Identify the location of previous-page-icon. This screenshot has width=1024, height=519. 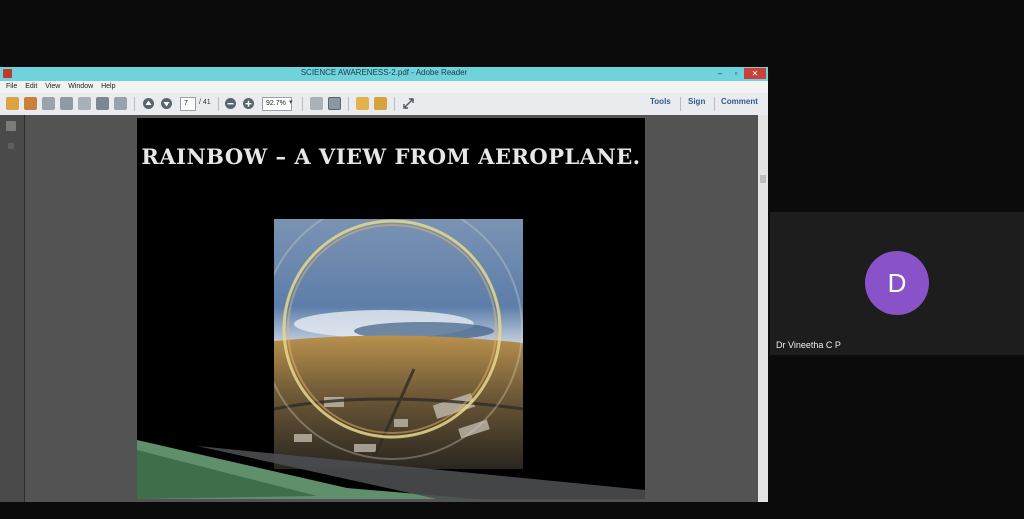
(148, 103).